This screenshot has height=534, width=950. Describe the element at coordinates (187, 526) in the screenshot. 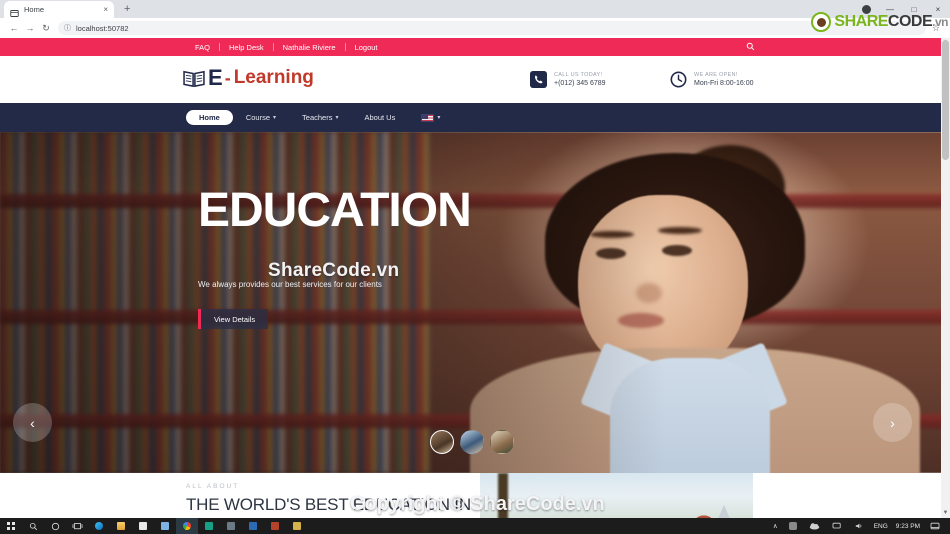

I see `chrome-icon` at that location.